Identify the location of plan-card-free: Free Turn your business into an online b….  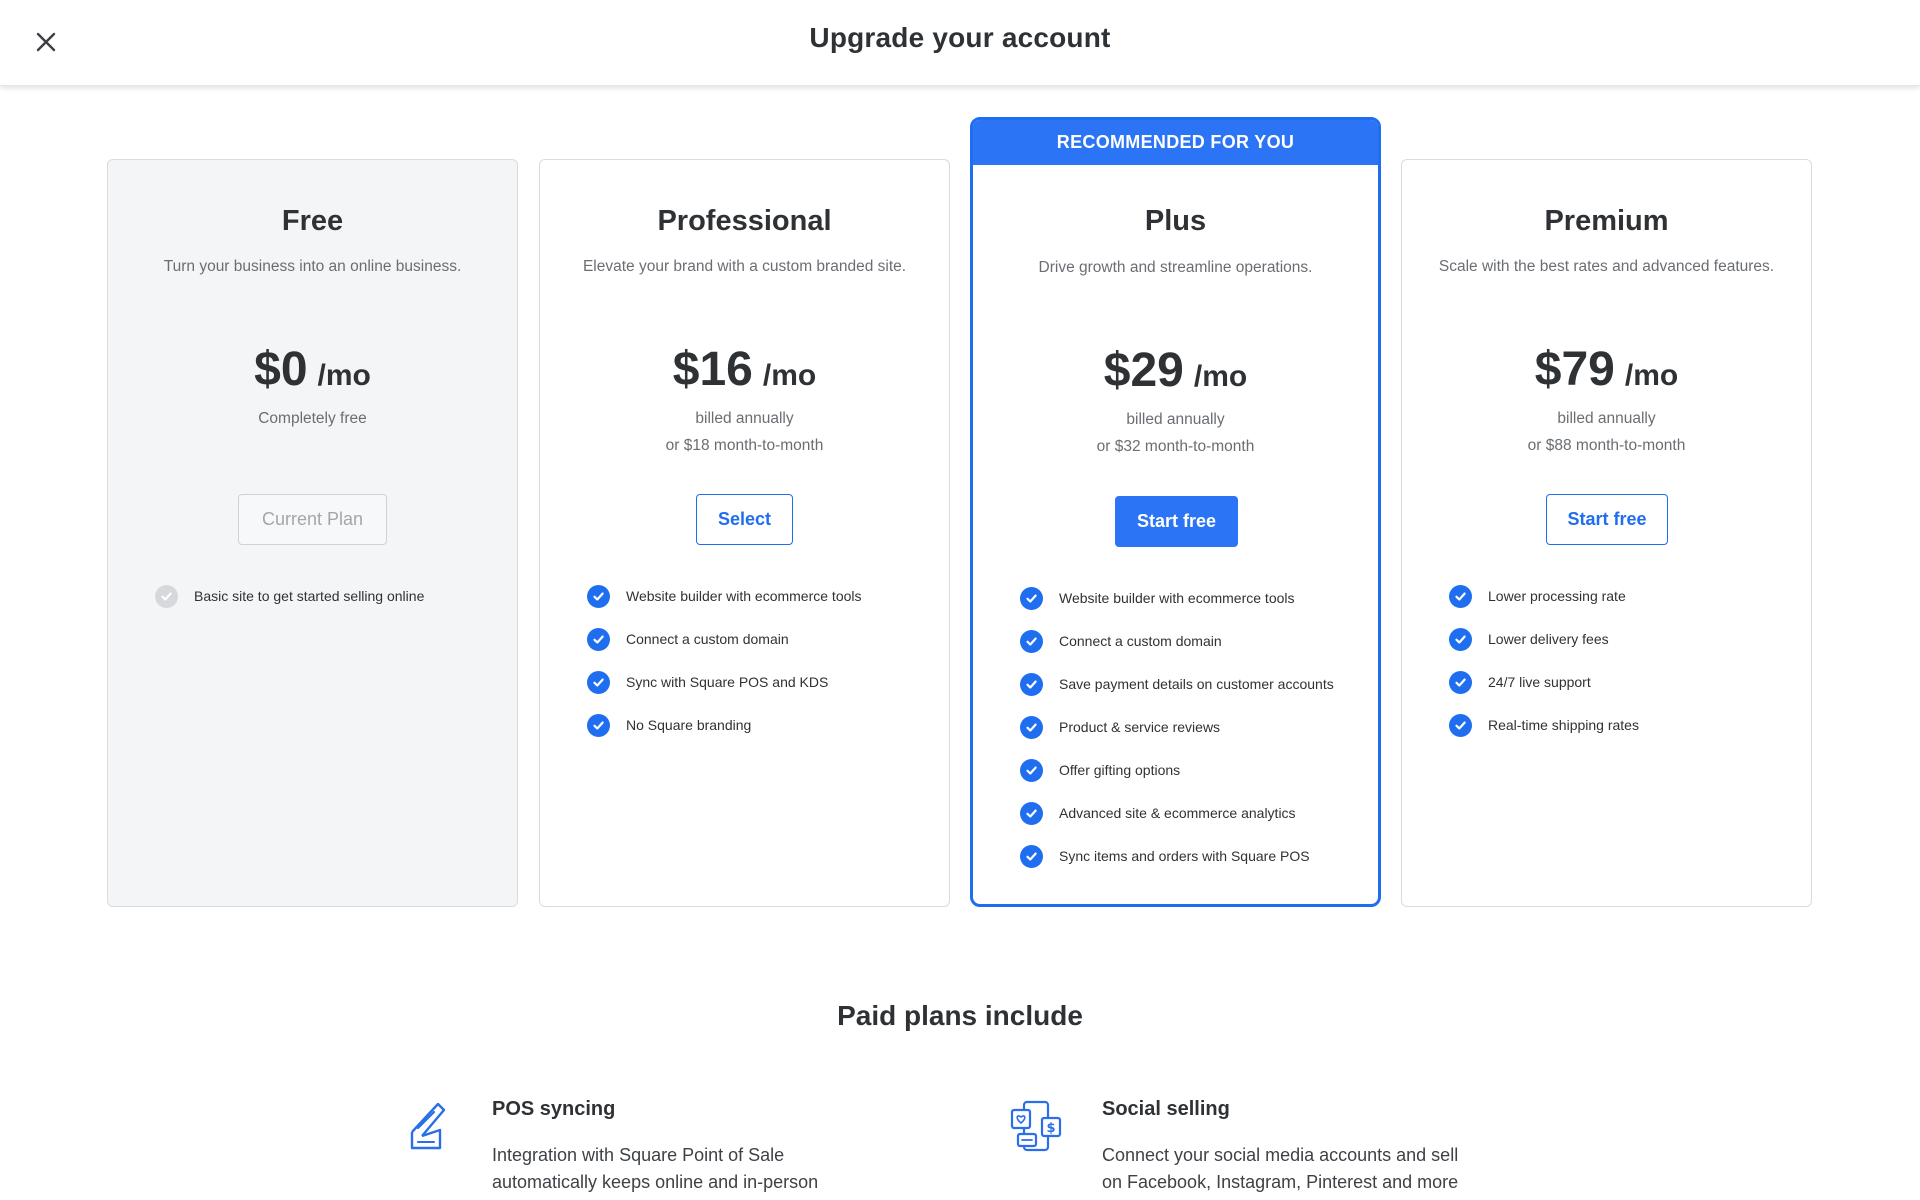
(312, 533).